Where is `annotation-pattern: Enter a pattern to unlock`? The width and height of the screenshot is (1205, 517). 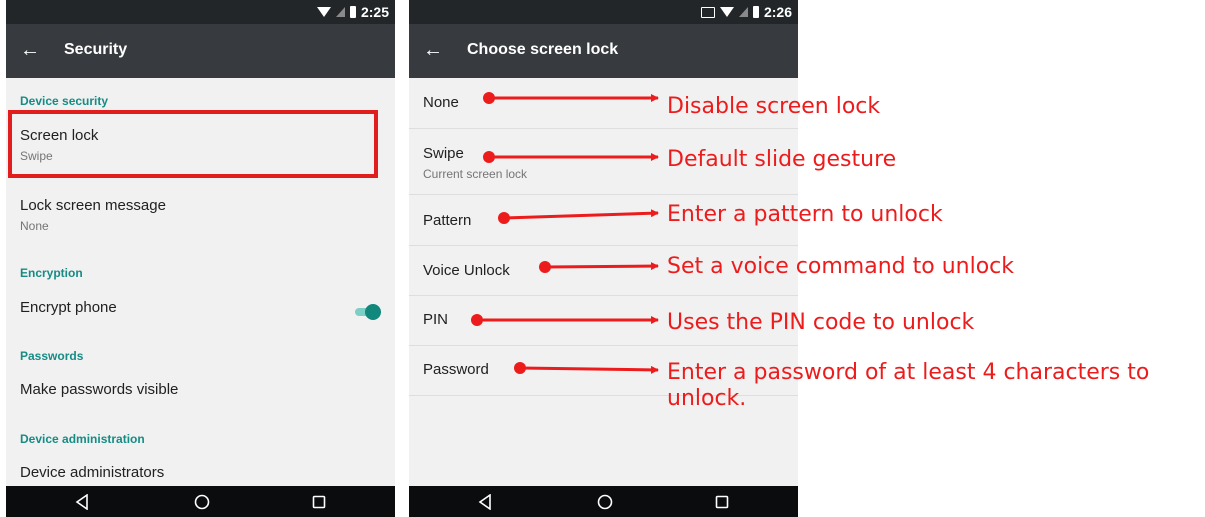 annotation-pattern: Enter a pattern to unlock is located at coordinates (805, 214).